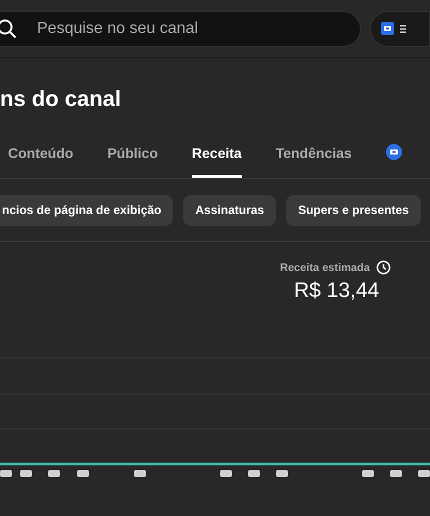 The width and height of the screenshot is (430, 516). I want to click on extension-button, so click(400, 28).